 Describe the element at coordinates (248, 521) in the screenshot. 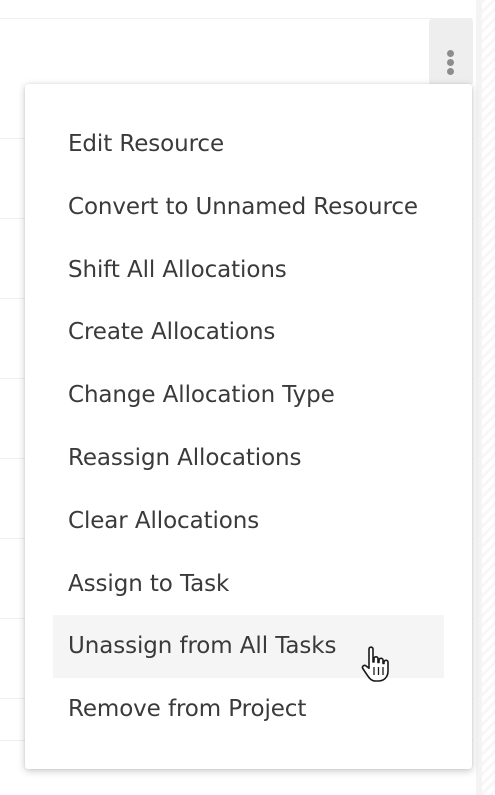

I see `menu-item-clear-allocations: Clear Allocations` at that location.